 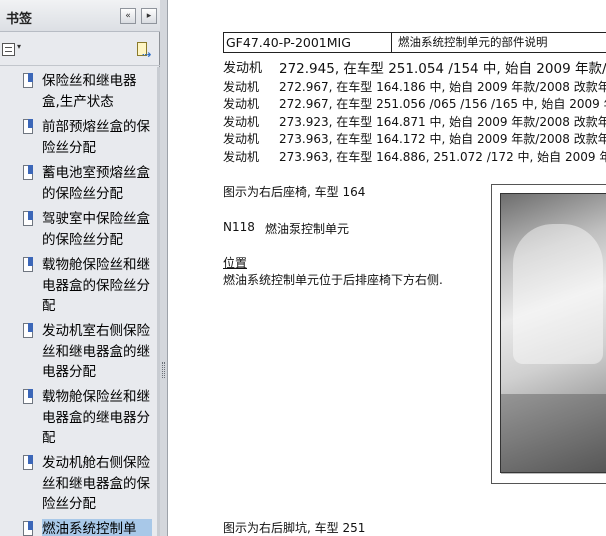 I want to click on bookmark-label: 载物舱保险丝和继电器盒的保险丝分配, so click(x=96, y=285).